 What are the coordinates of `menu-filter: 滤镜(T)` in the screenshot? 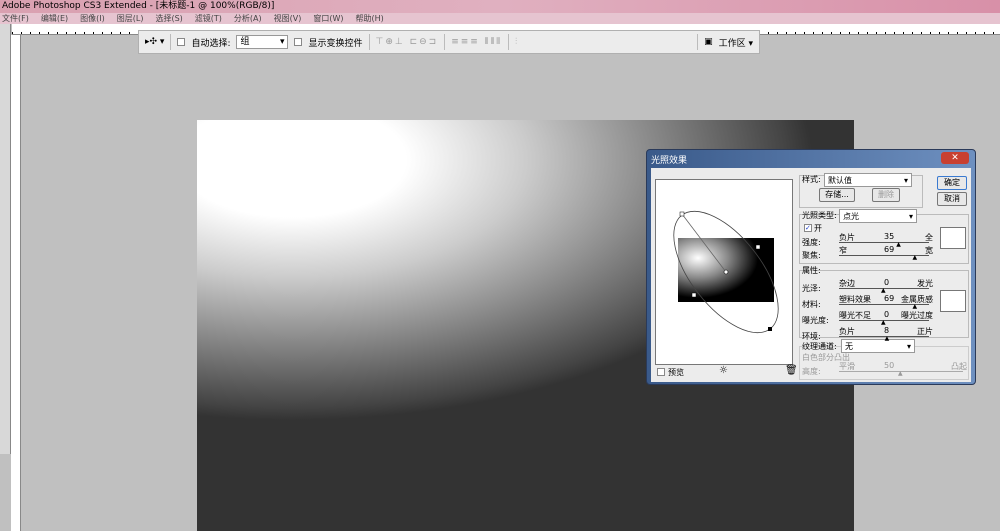 It's located at (208, 18).